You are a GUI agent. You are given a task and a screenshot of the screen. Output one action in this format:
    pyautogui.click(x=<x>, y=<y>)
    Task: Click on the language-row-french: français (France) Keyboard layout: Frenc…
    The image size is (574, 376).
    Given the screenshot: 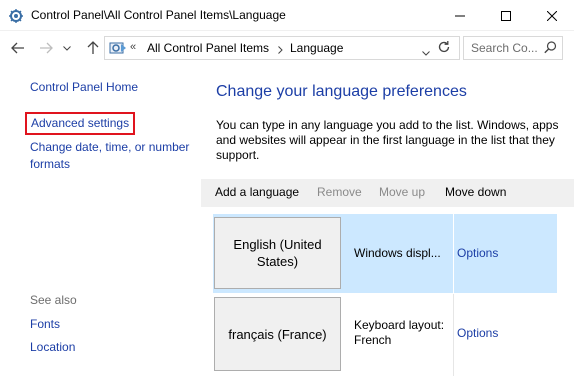 What is the action you would take?
    pyautogui.click(x=385, y=335)
    